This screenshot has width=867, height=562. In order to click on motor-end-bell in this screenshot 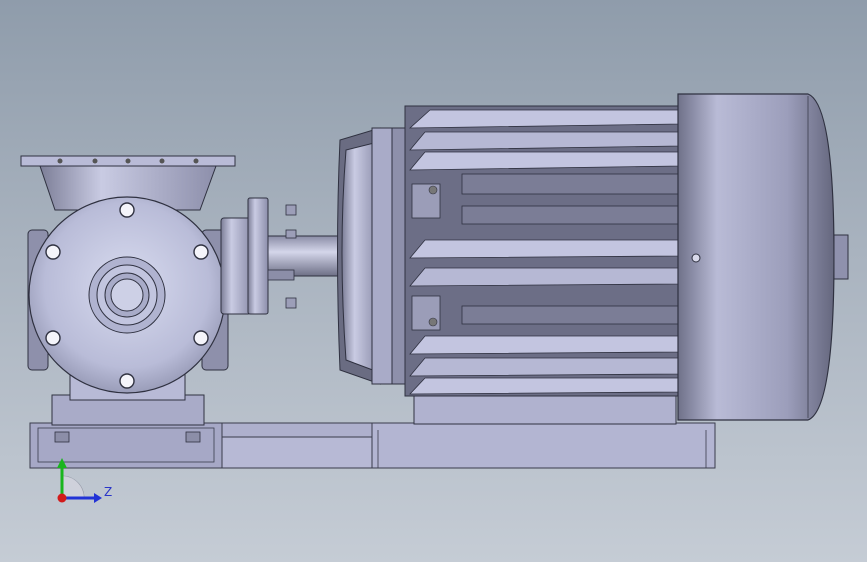, I will do `click(374, 256)`.